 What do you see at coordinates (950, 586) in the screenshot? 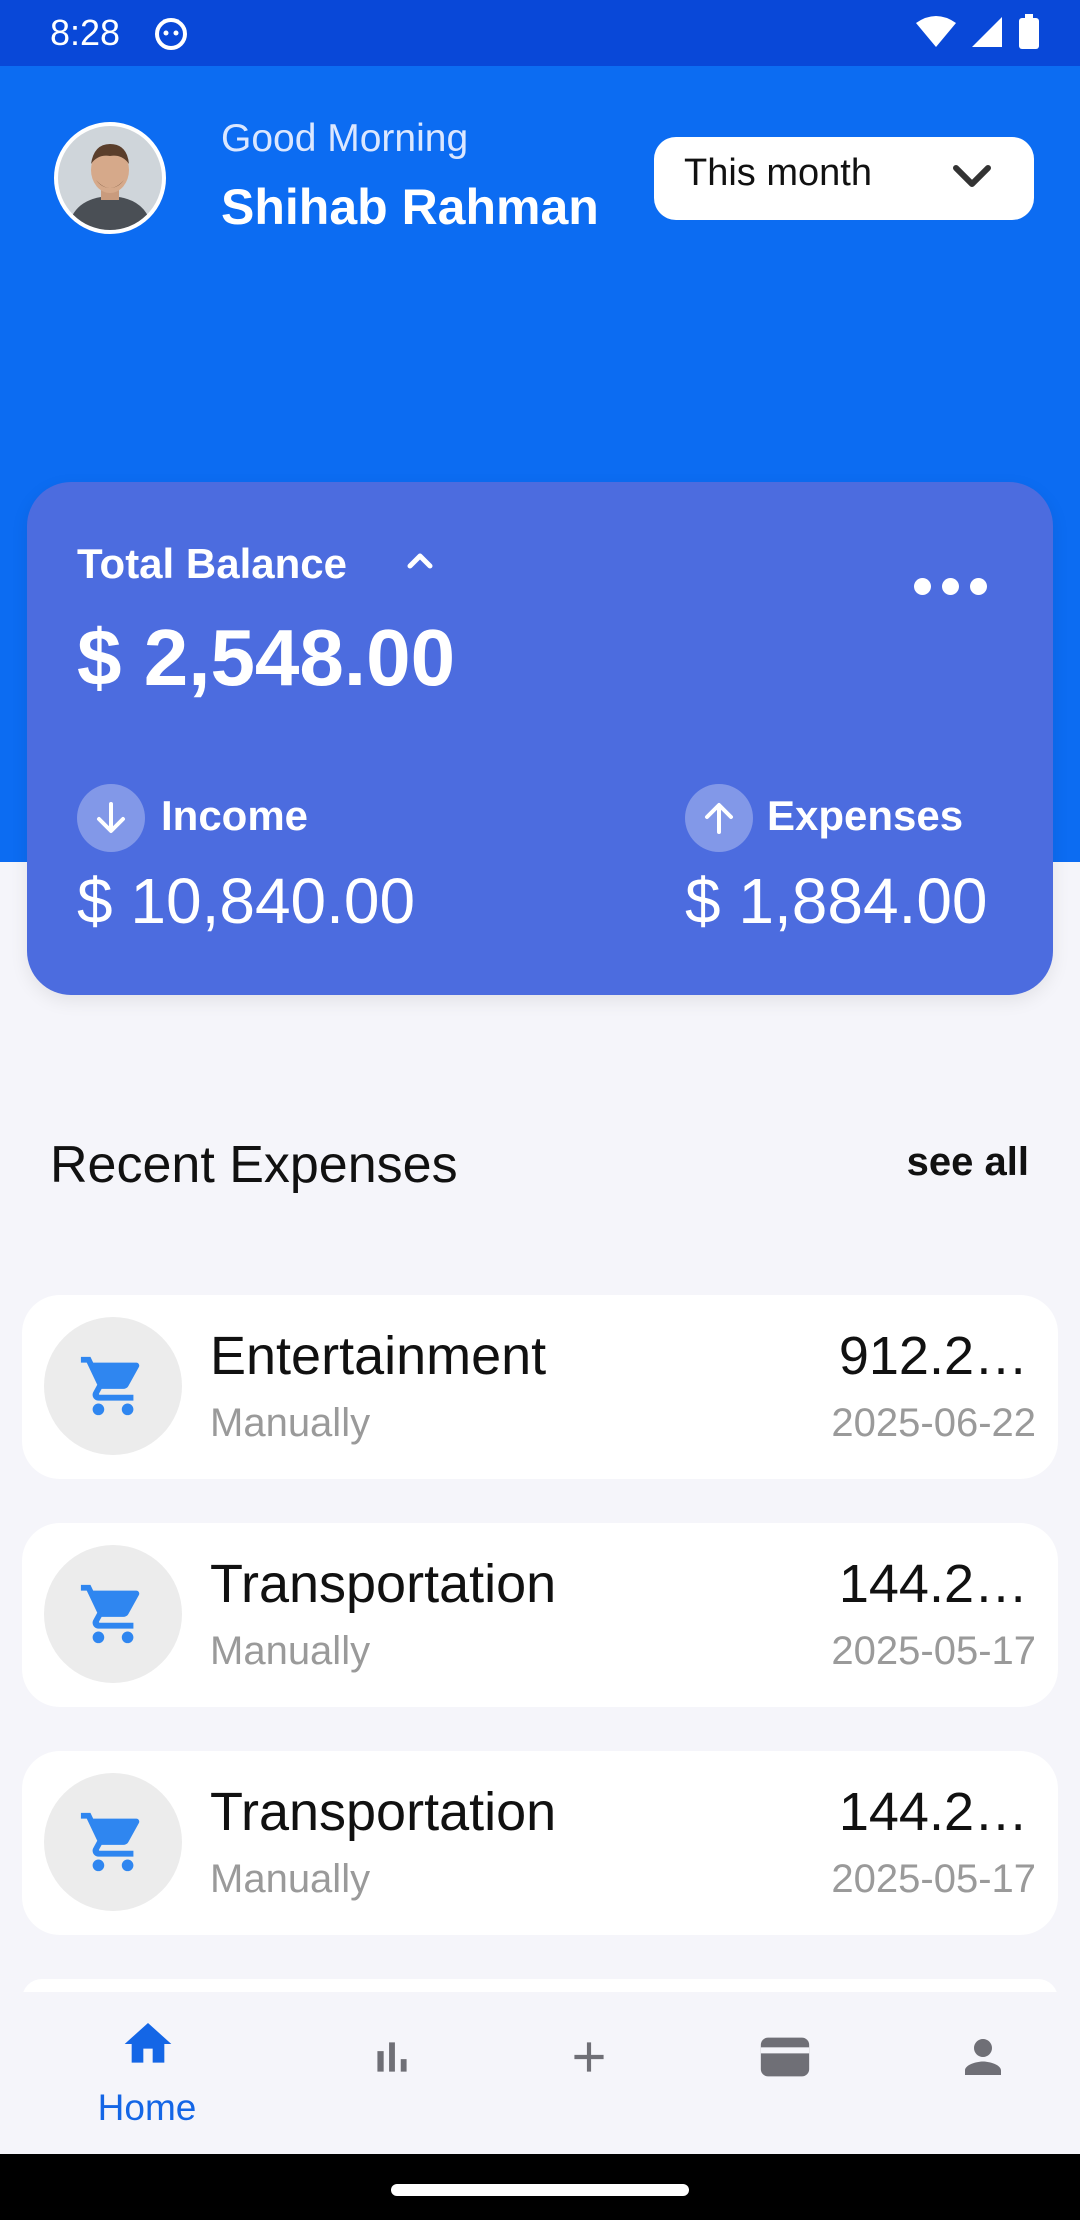
I see `more-options-icon` at bounding box center [950, 586].